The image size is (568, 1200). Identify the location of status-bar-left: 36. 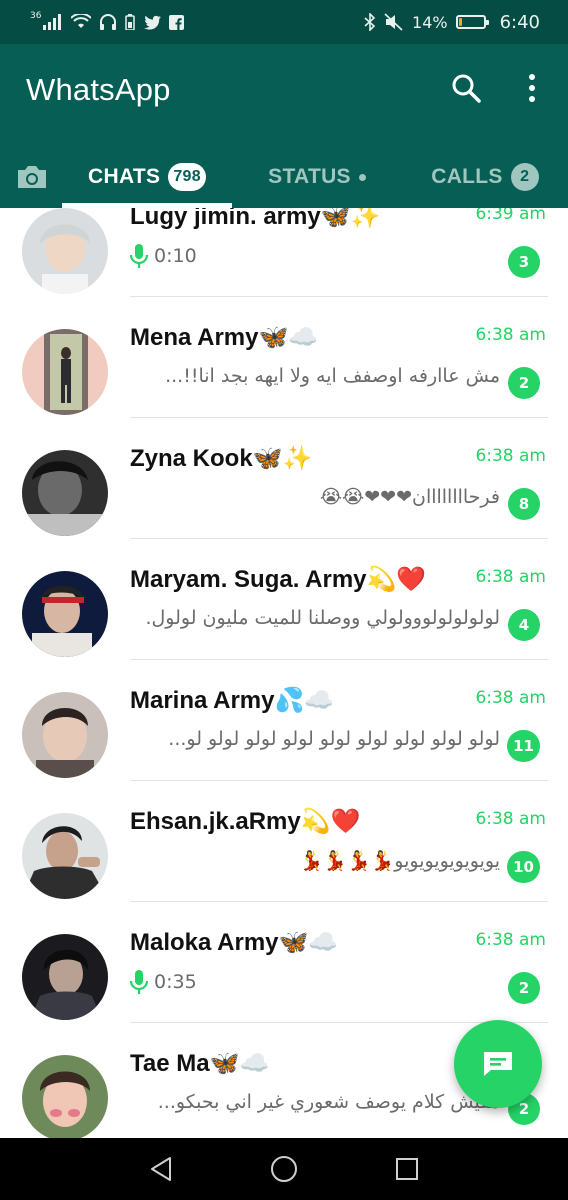
(107, 20).